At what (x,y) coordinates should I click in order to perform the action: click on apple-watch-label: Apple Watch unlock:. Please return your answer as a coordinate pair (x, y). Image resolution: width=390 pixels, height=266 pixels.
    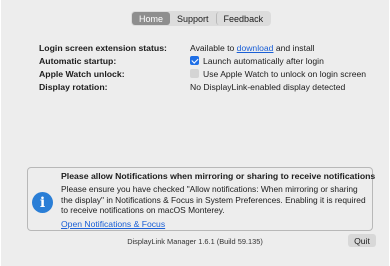
    Looking at the image, I should click on (82, 74).